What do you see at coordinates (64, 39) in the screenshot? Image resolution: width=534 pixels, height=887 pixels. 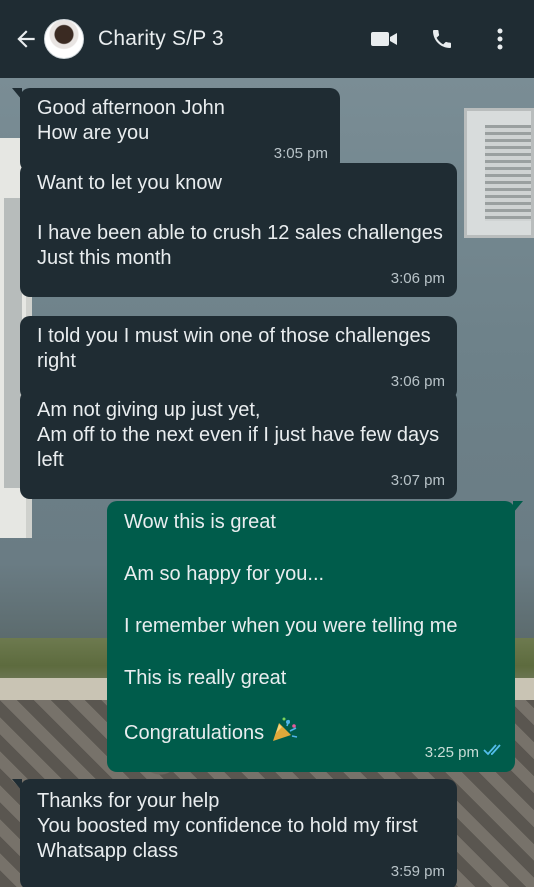 I see `avatar` at bounding box center [64, 39].